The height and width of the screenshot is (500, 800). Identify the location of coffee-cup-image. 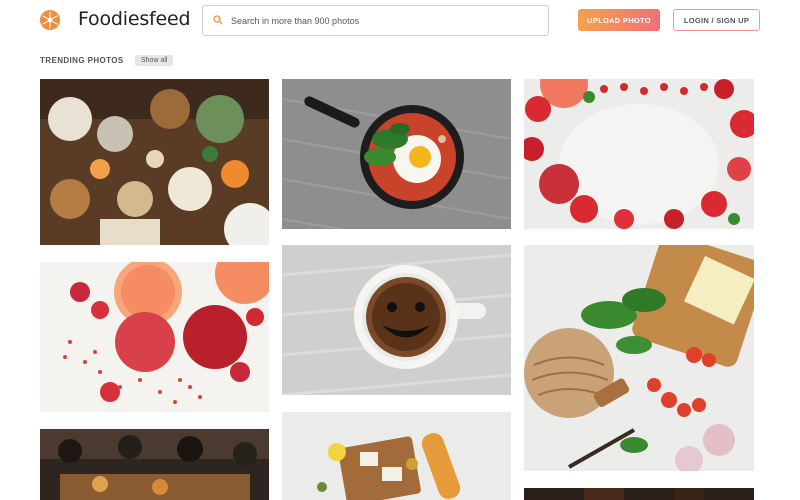
(396, 320).